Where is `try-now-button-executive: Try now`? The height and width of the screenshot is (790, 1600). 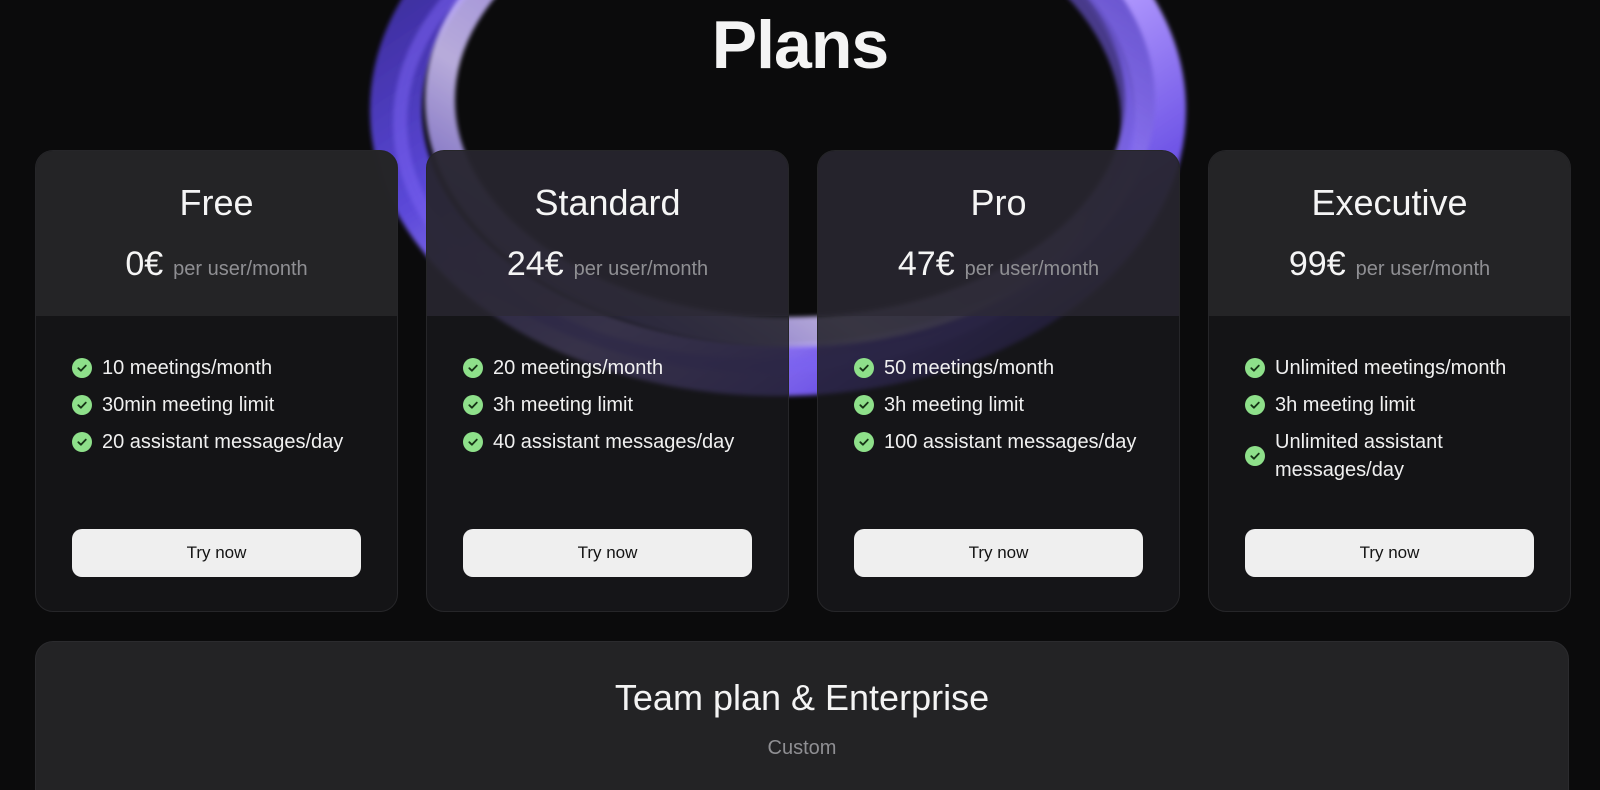
try-now-button-executive: Try now is located at coordinates (1389, 553).